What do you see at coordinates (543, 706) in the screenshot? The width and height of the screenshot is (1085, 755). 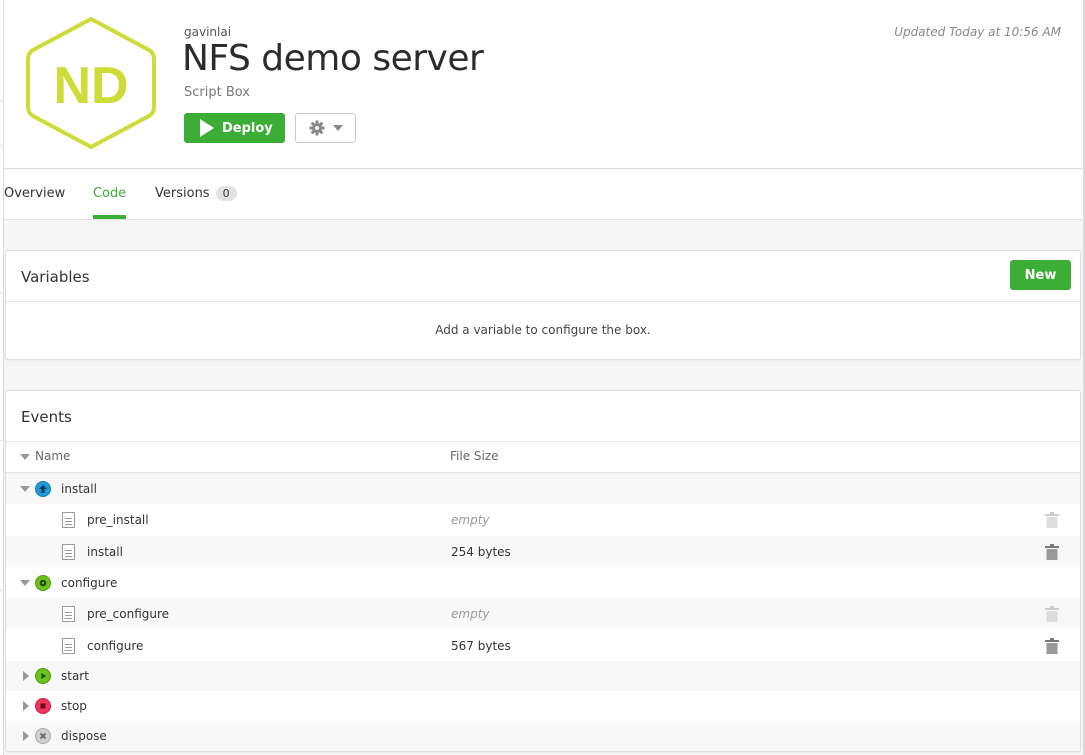 I see `event-row-stop: stop` at bounding box center [543, 706].